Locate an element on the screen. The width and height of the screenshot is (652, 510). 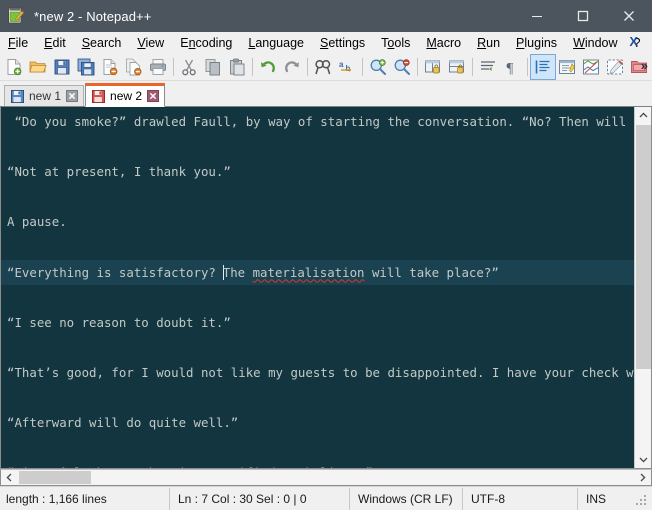
chevron-right-icon is located at coordinates (642, 477).